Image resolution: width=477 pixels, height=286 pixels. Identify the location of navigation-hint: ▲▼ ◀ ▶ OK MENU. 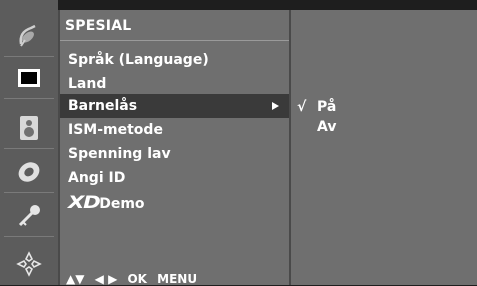
(134, 279).